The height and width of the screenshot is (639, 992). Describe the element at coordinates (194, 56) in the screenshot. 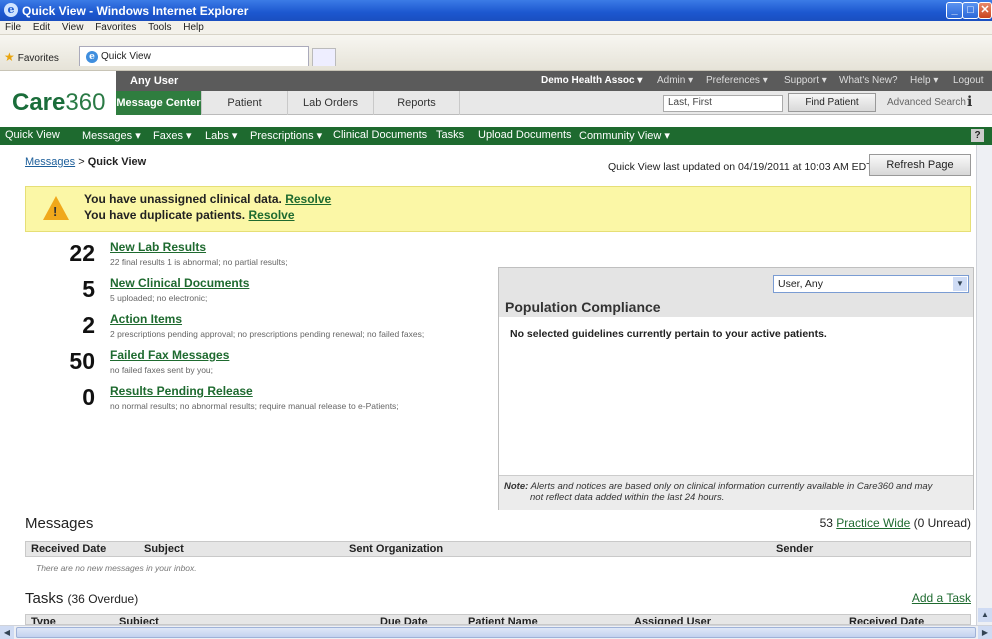

I see `browser-tab: e Quick View` at that location.